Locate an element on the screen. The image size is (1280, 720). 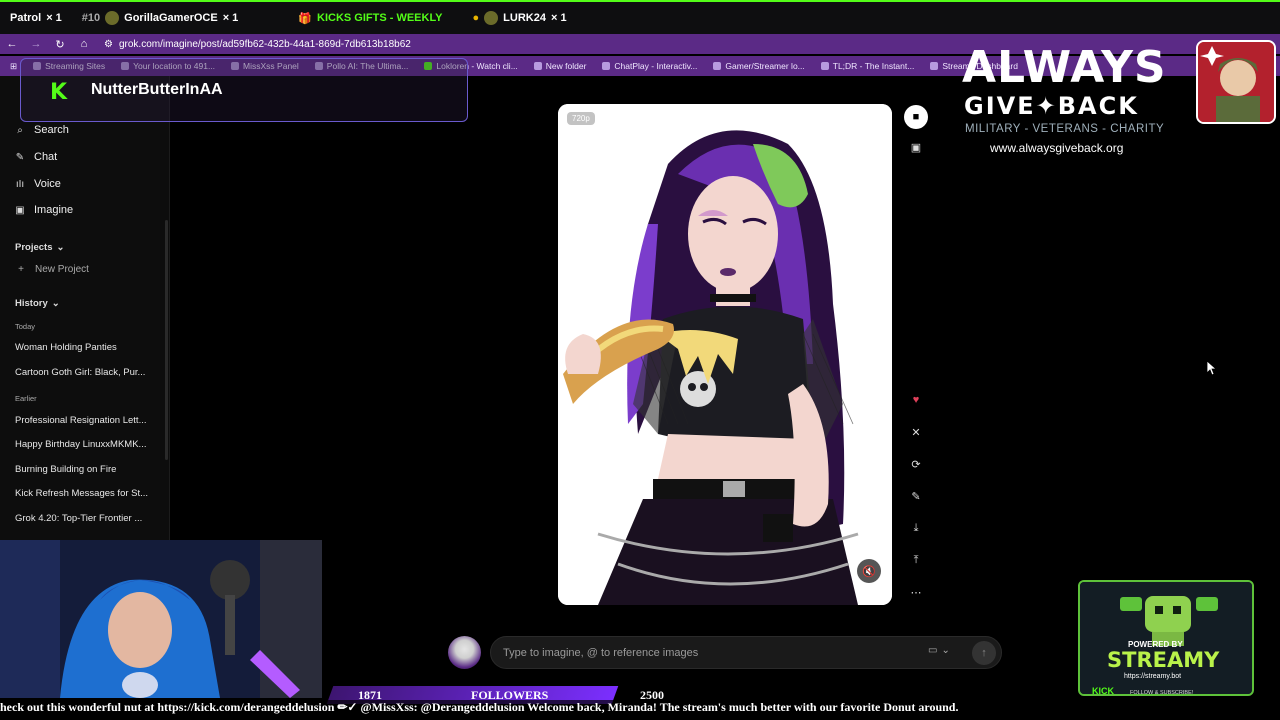
submit-button: ↑ is located at coordinates (984, 653).